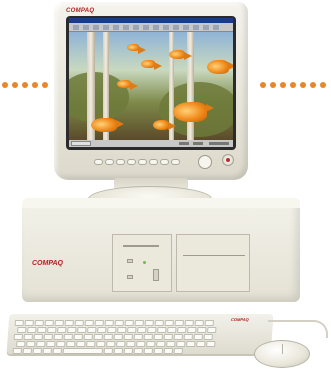  What do you see at coordinates (282, 349) in the screenshot?
I see `mouse-button-split` at bounding box center [282, 349].